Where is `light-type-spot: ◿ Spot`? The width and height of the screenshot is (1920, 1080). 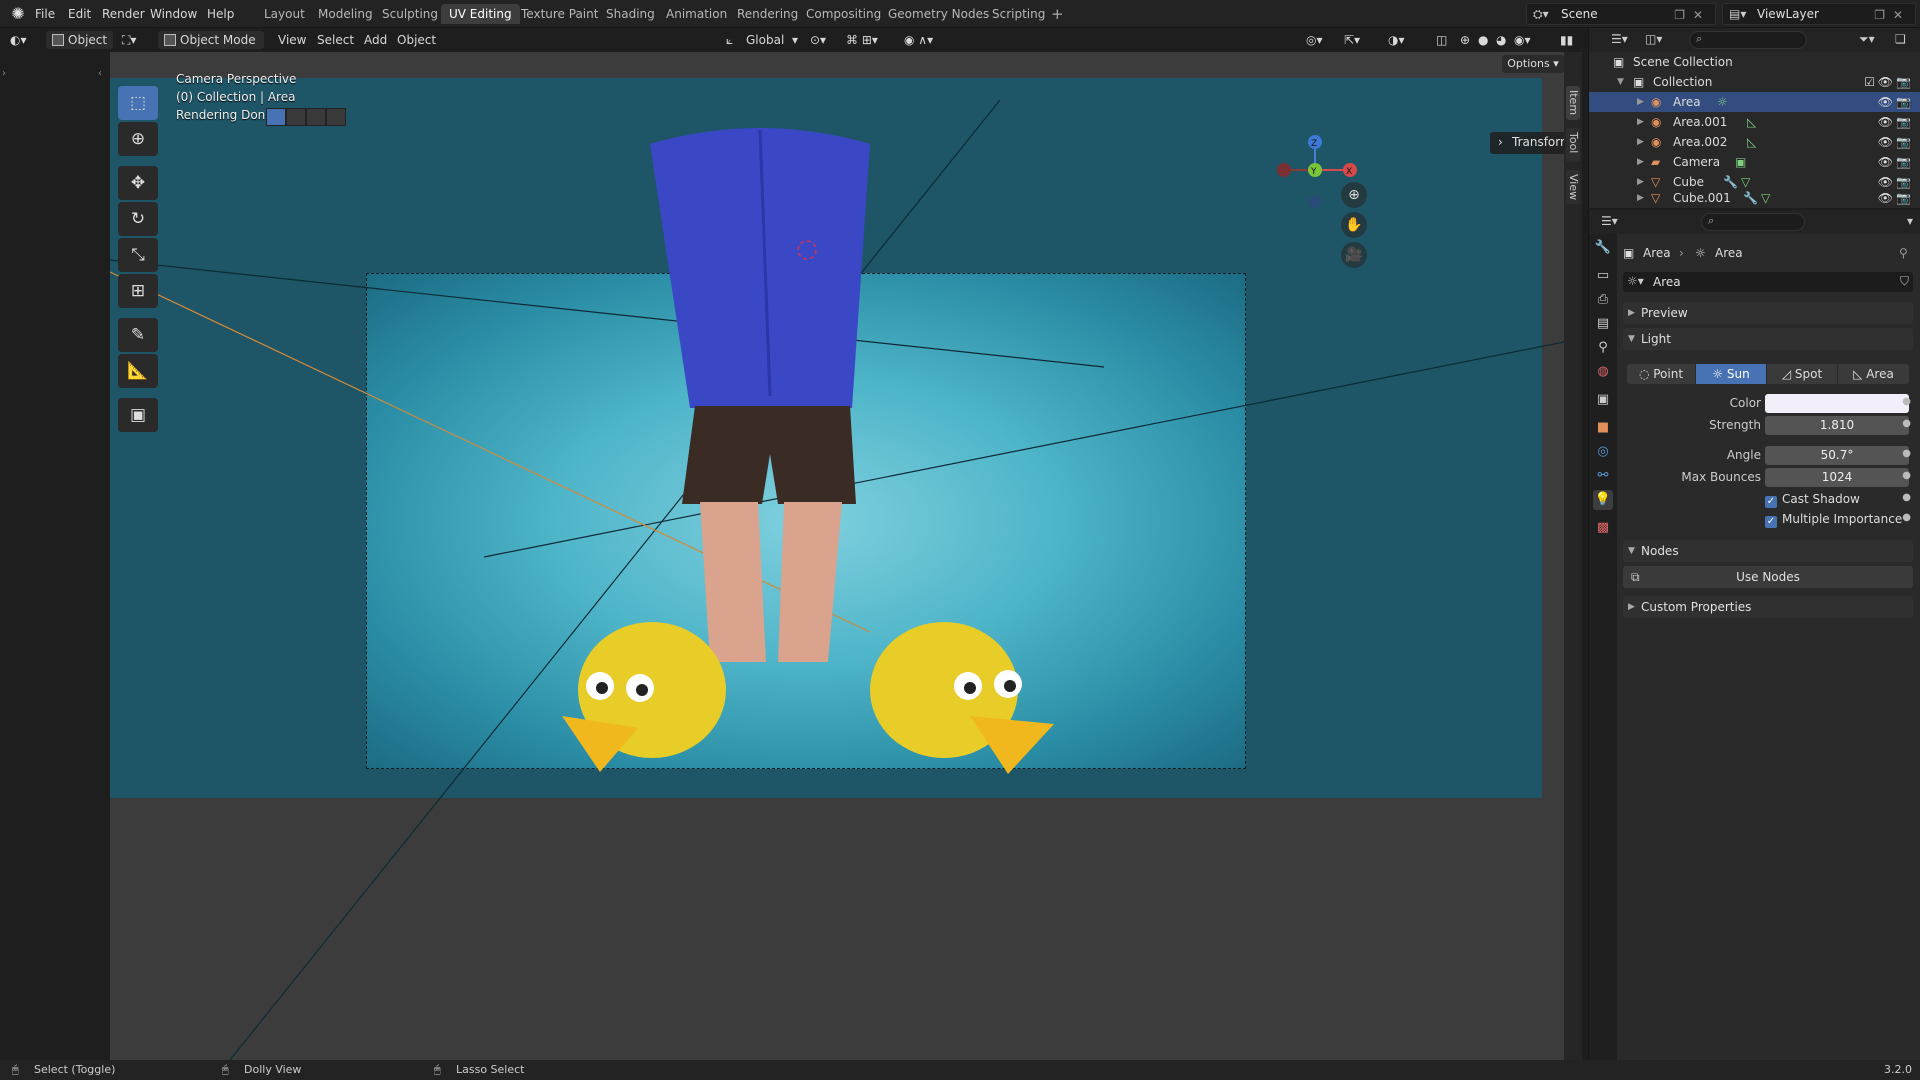
light-type-spot: ◿ Spot is located at coordinates (1802, 374).